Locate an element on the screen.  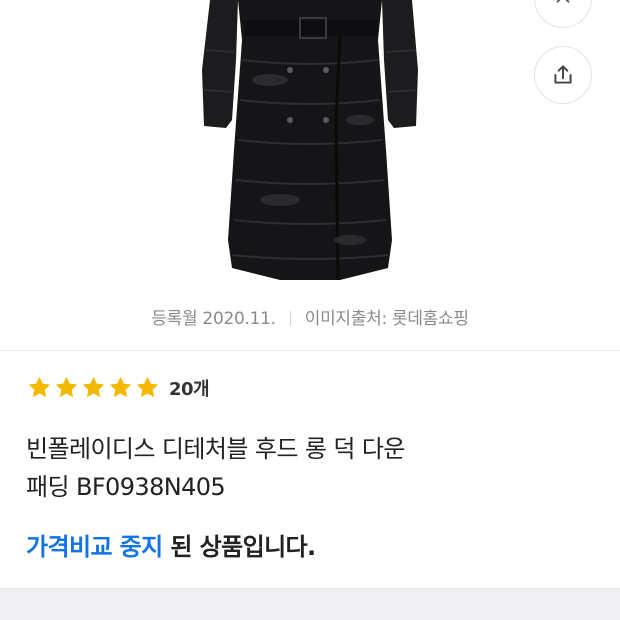
star-rating is located at coordinates (93, 387).